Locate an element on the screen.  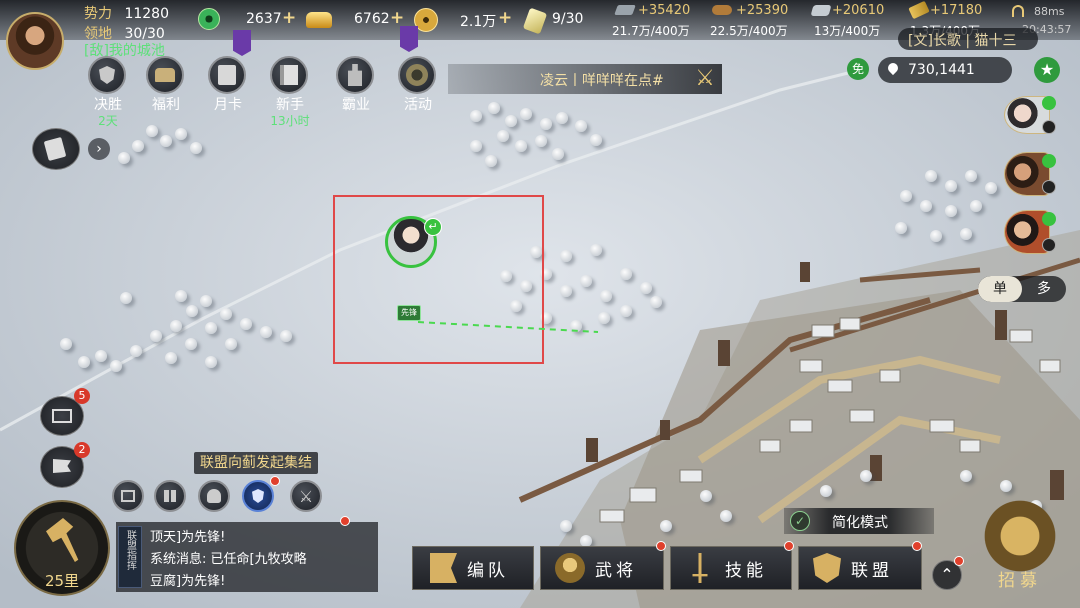
coordinates-box: 730,1441 is located at coordinates (945, 70).